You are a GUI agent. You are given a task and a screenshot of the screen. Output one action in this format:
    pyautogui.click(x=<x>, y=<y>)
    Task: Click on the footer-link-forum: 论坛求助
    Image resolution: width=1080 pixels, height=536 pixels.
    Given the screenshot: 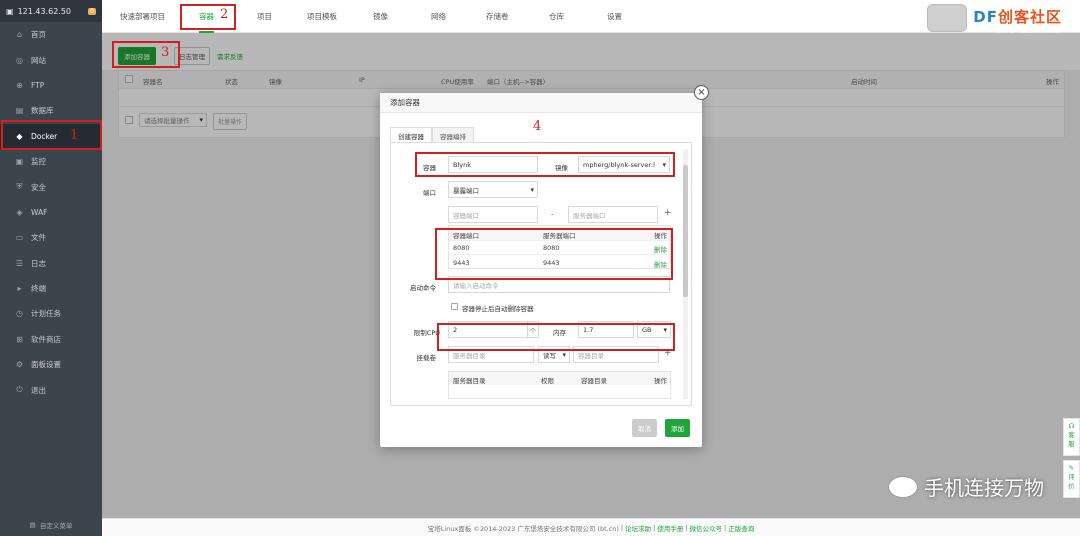 What is the action you would take?
    pyautogui.click(x=638, y=528)
    